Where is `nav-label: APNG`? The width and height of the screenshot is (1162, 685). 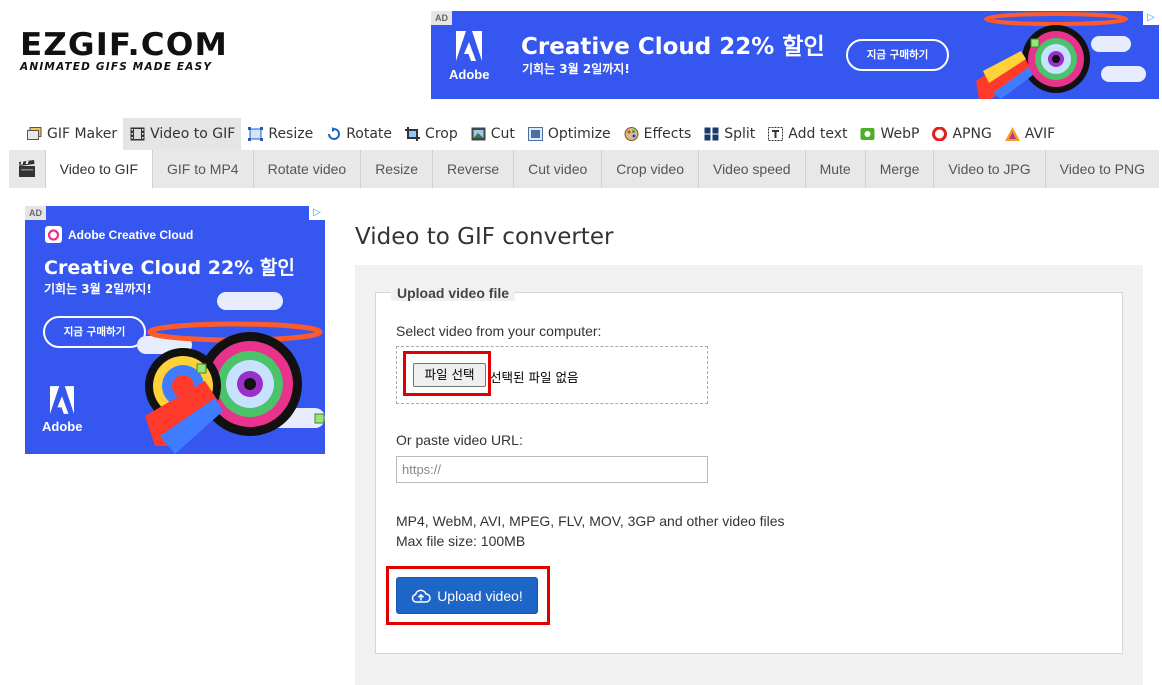
nav-label: APNG is located at coordinates (972, 134).